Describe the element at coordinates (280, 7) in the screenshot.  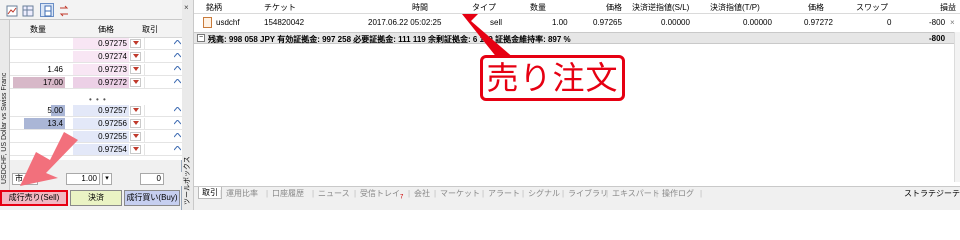
I see `col-ticket: チケット` at that location.